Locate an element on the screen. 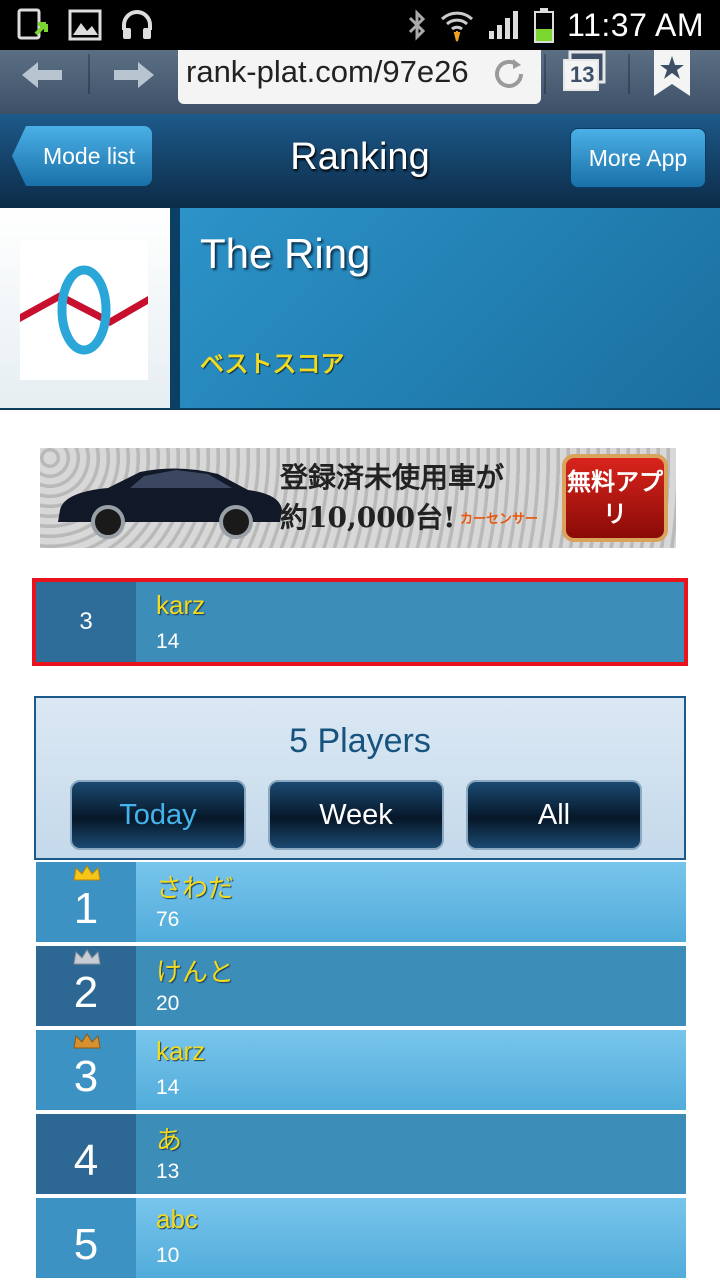 The height and width of the screenshot is (1282, 720). table-row: 5 abc 10 is located at coordinates (361, 1238).